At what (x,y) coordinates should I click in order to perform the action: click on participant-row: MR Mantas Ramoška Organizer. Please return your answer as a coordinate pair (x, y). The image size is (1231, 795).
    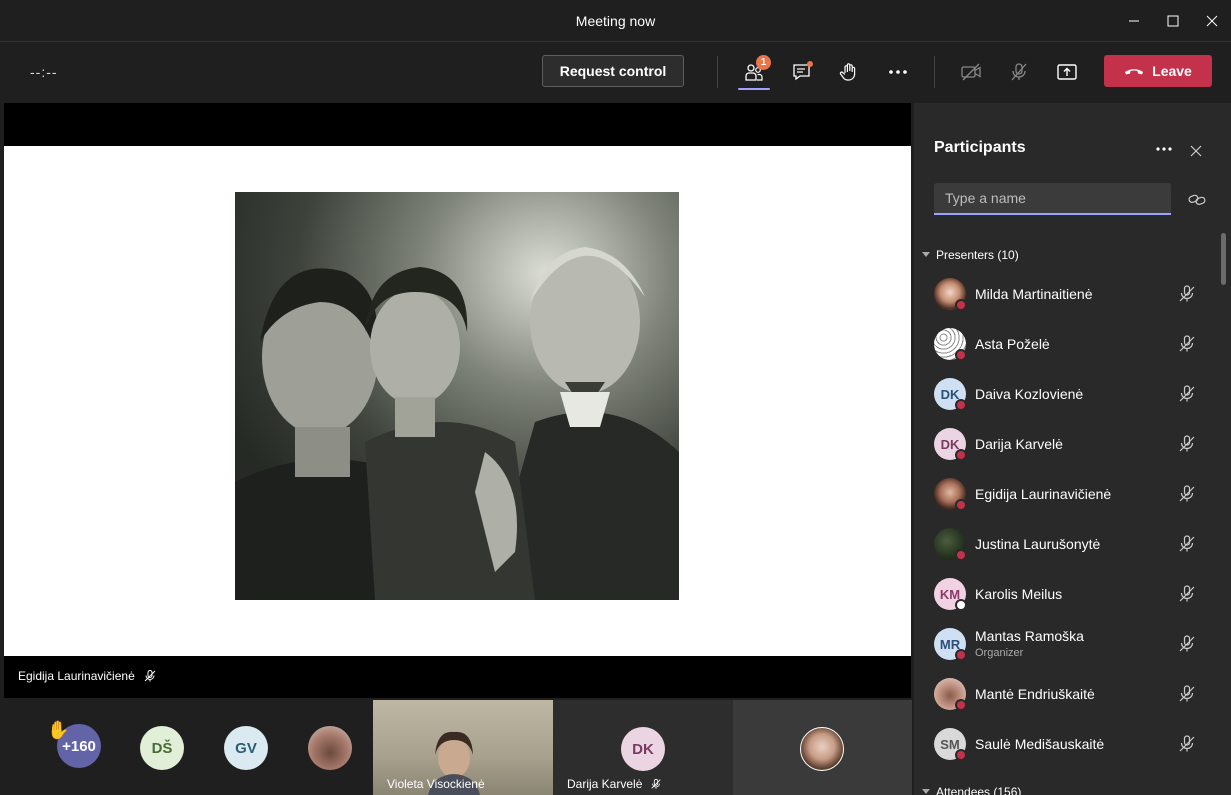
    Looking at the image, I should click on (1066, 644).